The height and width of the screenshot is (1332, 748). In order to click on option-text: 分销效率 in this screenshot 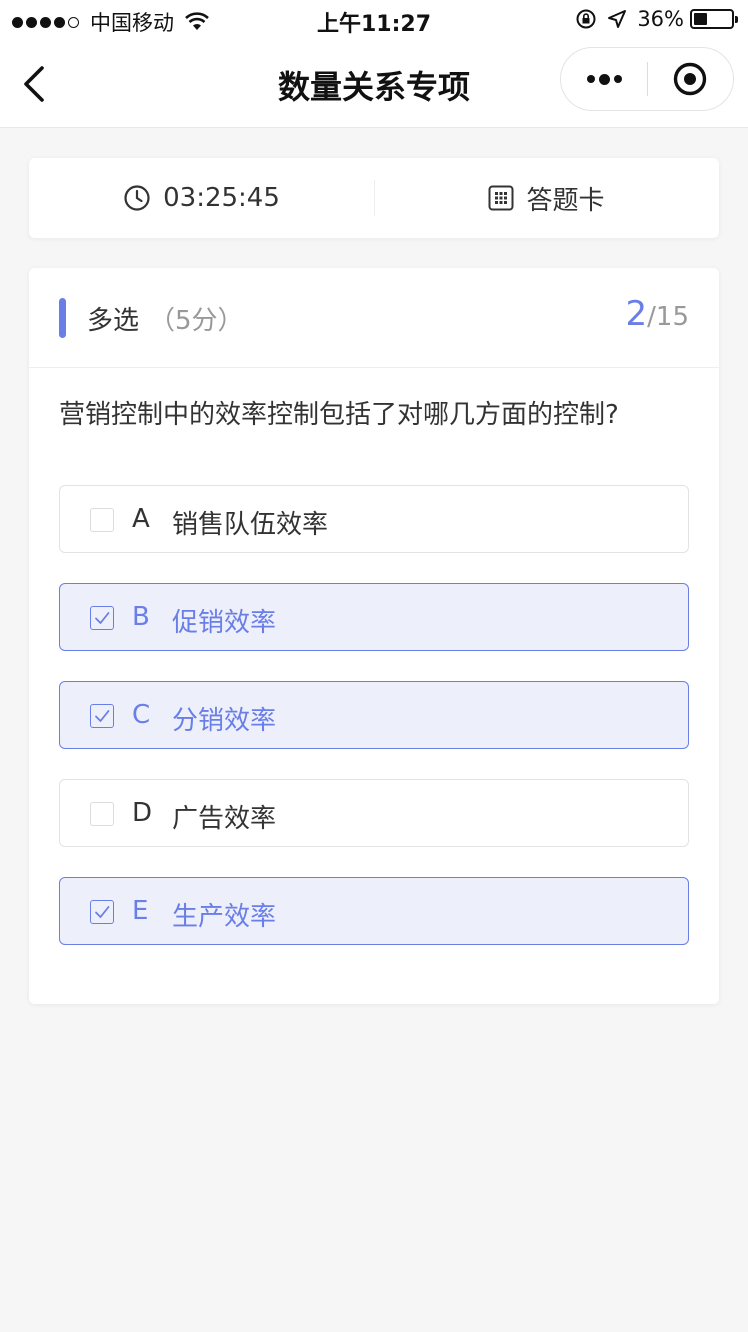, I will do `click(224, 721)`.